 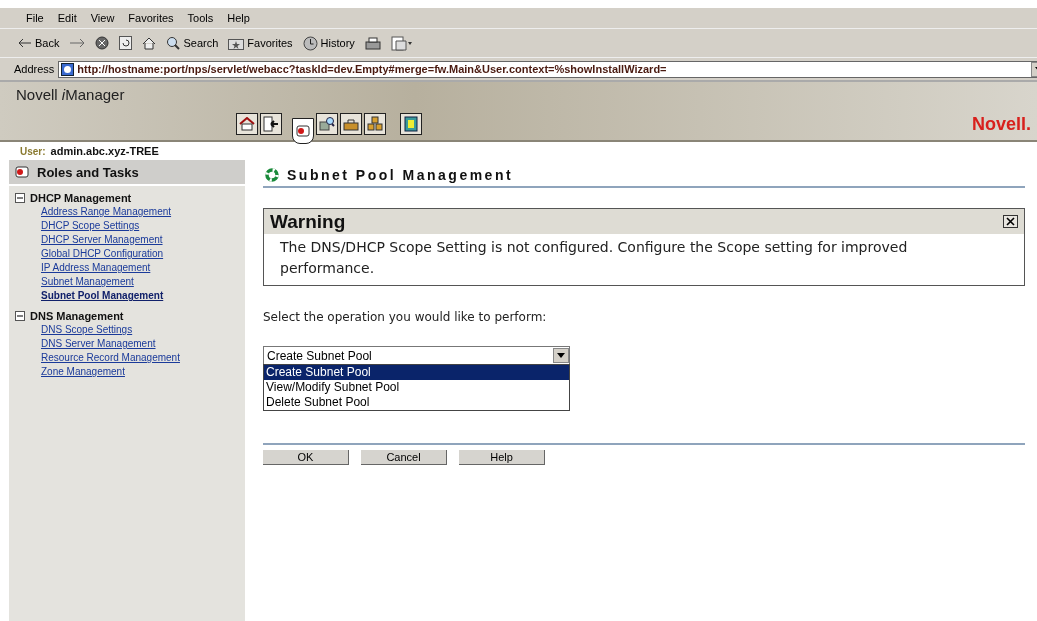 What do you see at coordinates (87, 329) in the screenshot?
I see `task-link: DNS Scope Settings` at bounding box center [87, 329].